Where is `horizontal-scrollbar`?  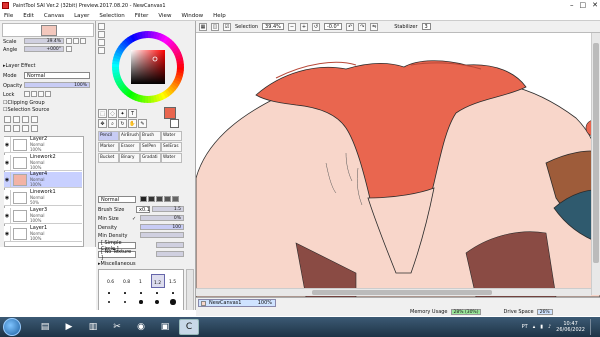 horizontal-scrollbar is located at coordinates (393, 292).